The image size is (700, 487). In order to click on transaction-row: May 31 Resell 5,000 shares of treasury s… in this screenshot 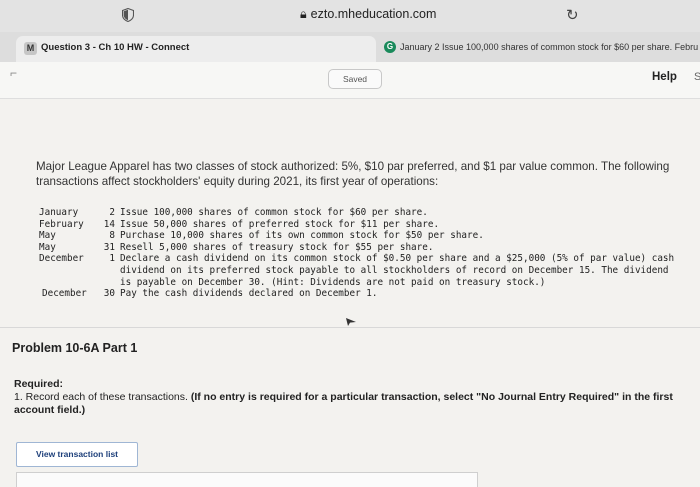, I will do `click(369, 248)`.